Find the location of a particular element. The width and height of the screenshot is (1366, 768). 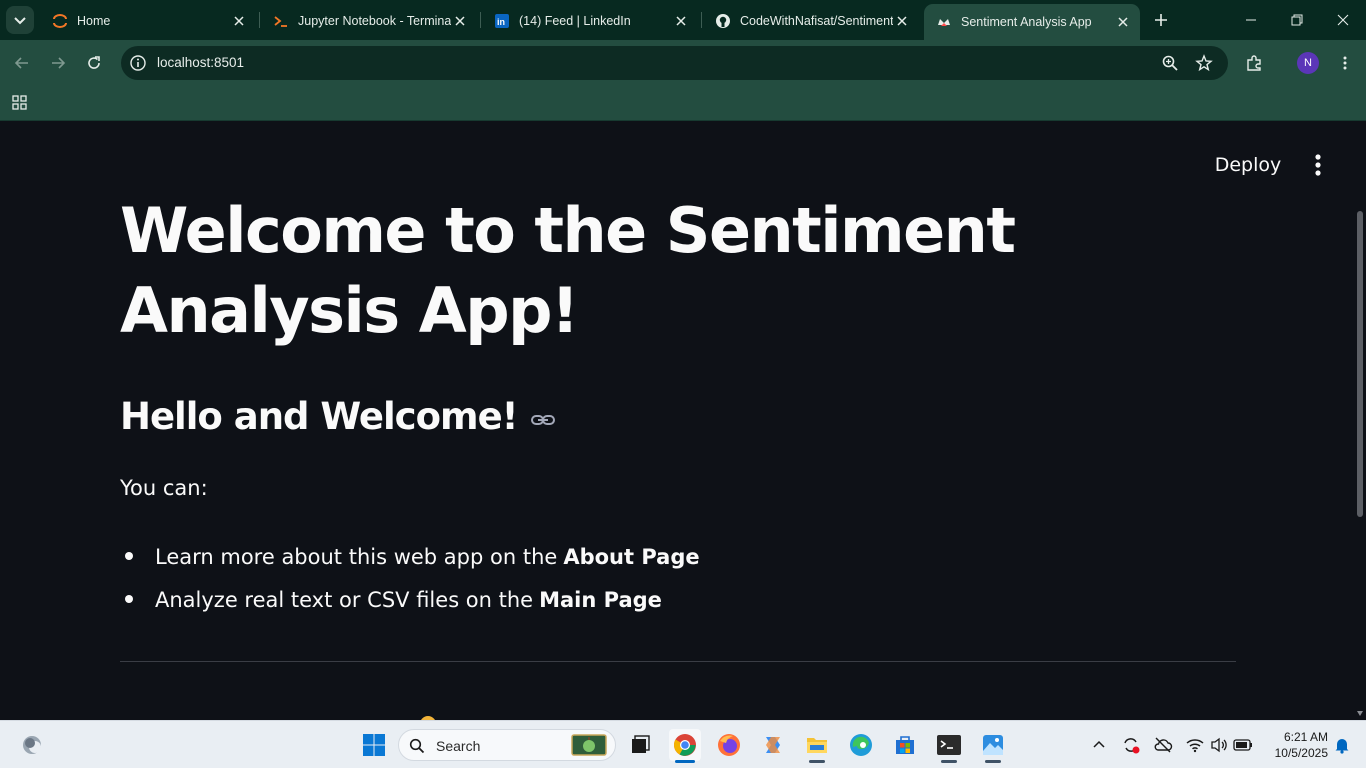

divider is located at coordinates (678, 661).